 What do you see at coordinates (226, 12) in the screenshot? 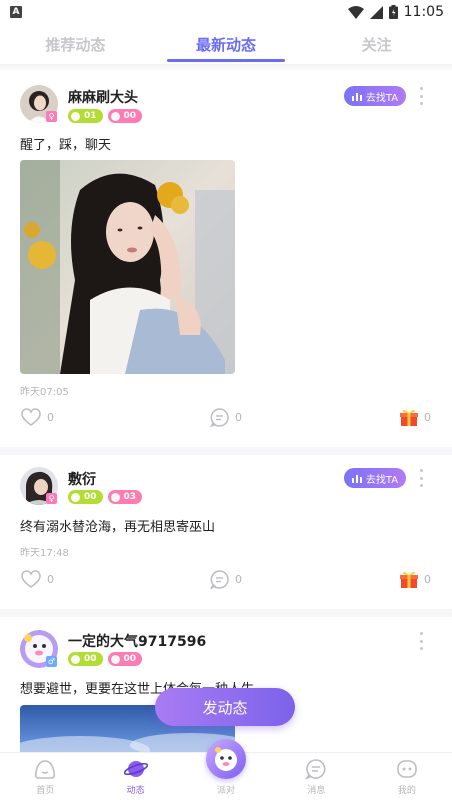
I see `status-bar: A 11:05` at bounding box center [226, 12].